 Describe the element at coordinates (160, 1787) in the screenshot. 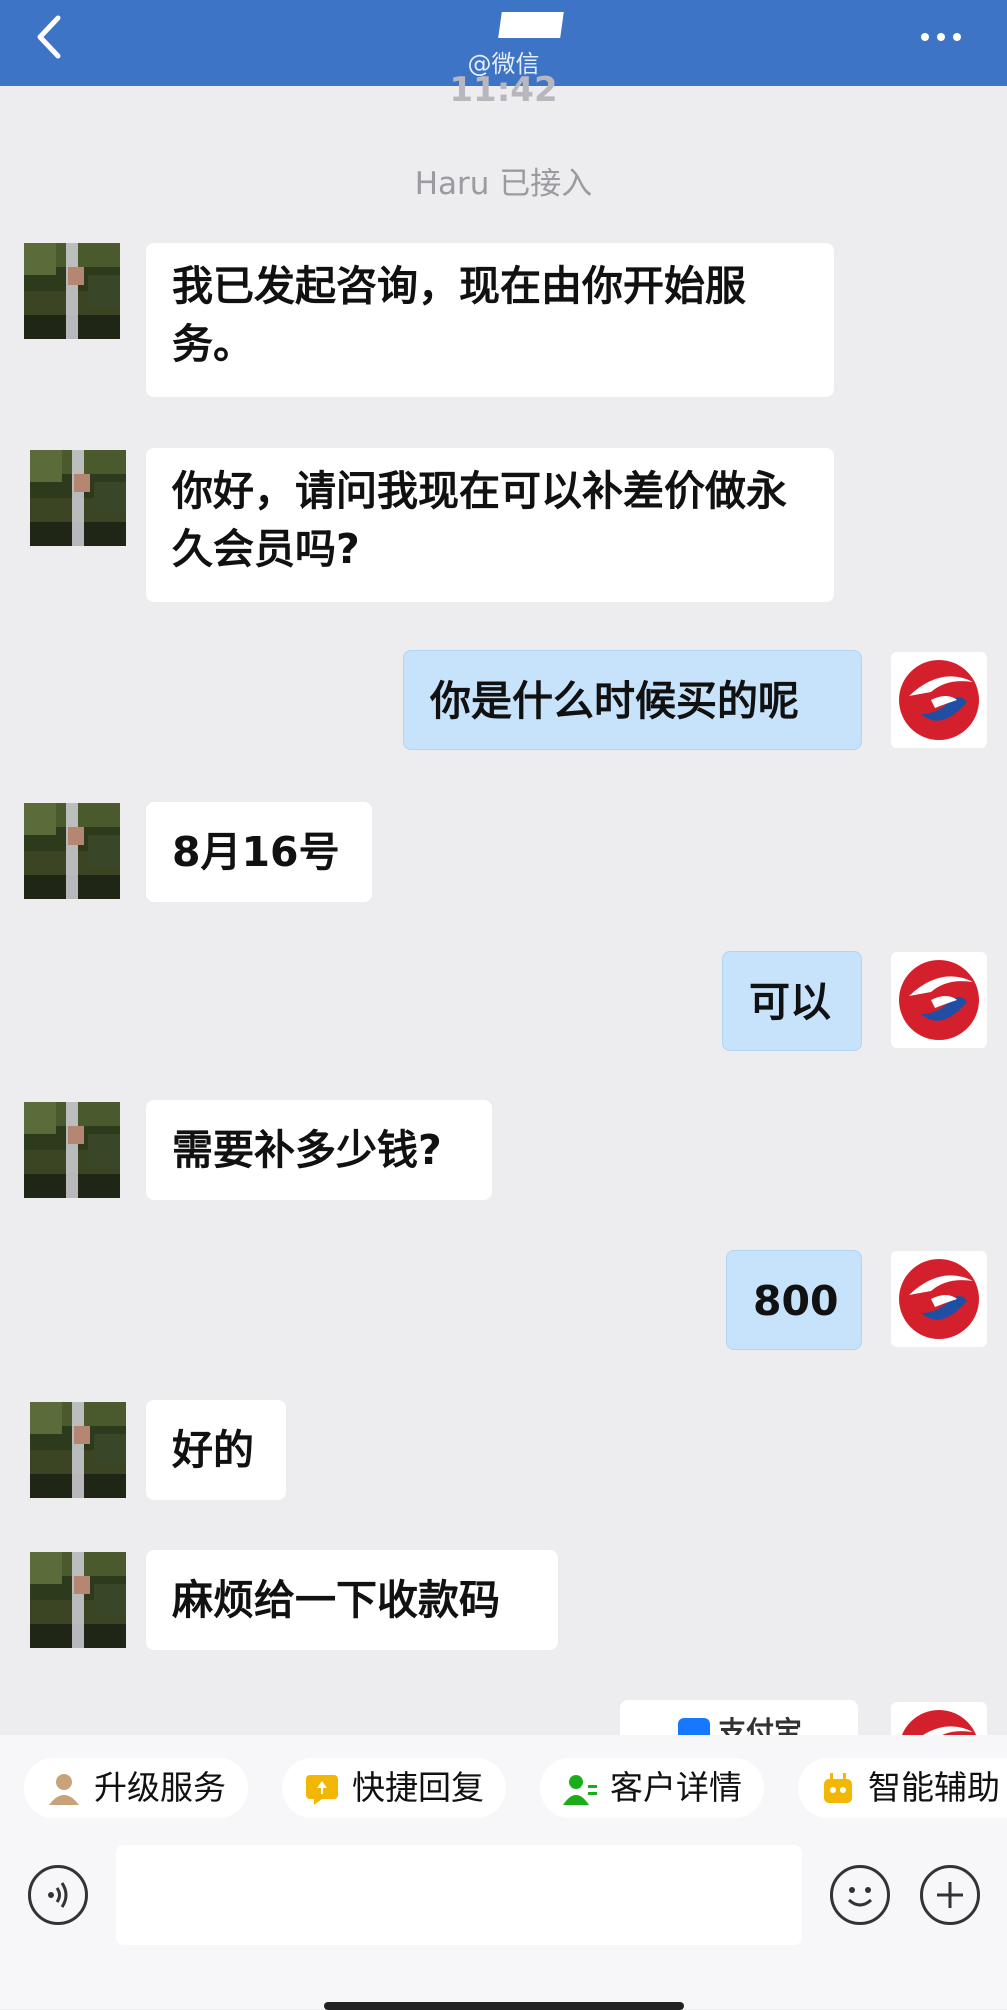

I see `chip-label: 升级服务` at that location.